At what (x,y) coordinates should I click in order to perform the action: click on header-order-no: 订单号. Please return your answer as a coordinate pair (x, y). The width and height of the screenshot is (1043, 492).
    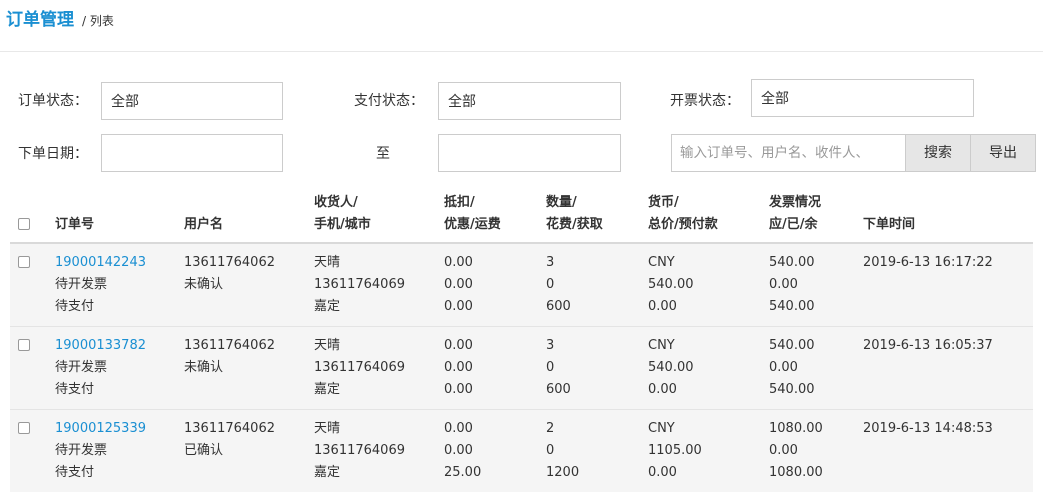
    Looking at the image, I should click on (75, 224).